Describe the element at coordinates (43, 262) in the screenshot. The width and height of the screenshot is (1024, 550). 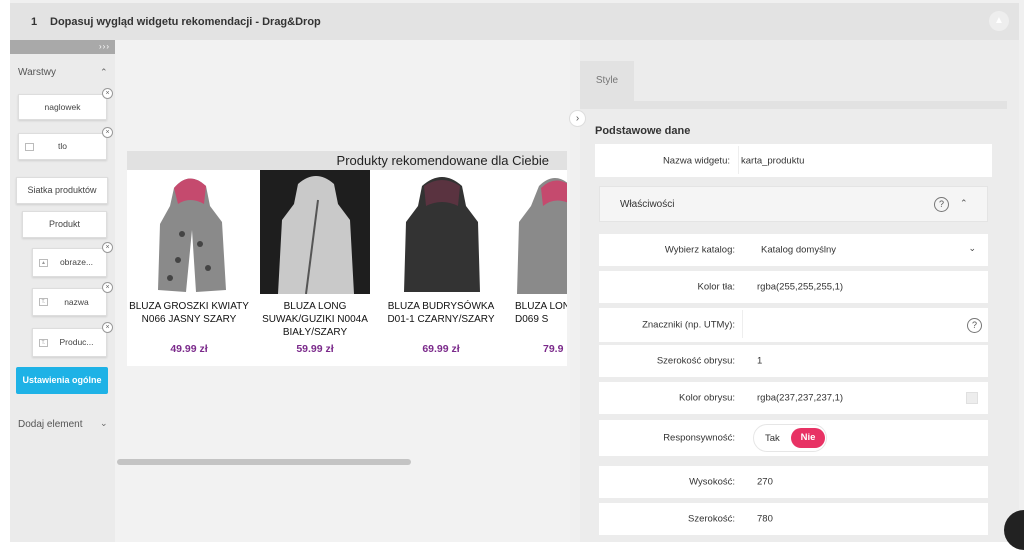
I see `image-icon: ▲` at that location.